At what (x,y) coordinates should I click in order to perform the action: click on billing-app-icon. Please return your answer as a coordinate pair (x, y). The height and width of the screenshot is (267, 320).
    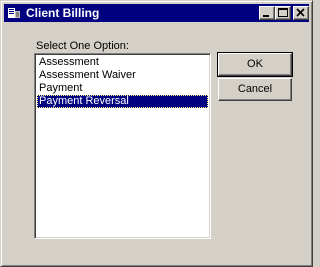
    Looking at the image, I should click on (14, 13).